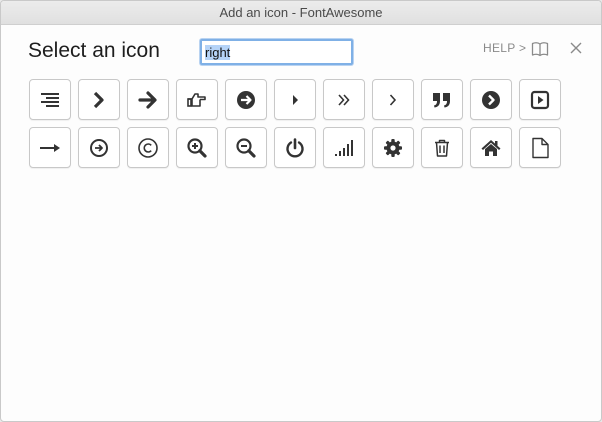 This screenshot has width=602, height=422. I want to click on power-off-icon, so click(295, 147).